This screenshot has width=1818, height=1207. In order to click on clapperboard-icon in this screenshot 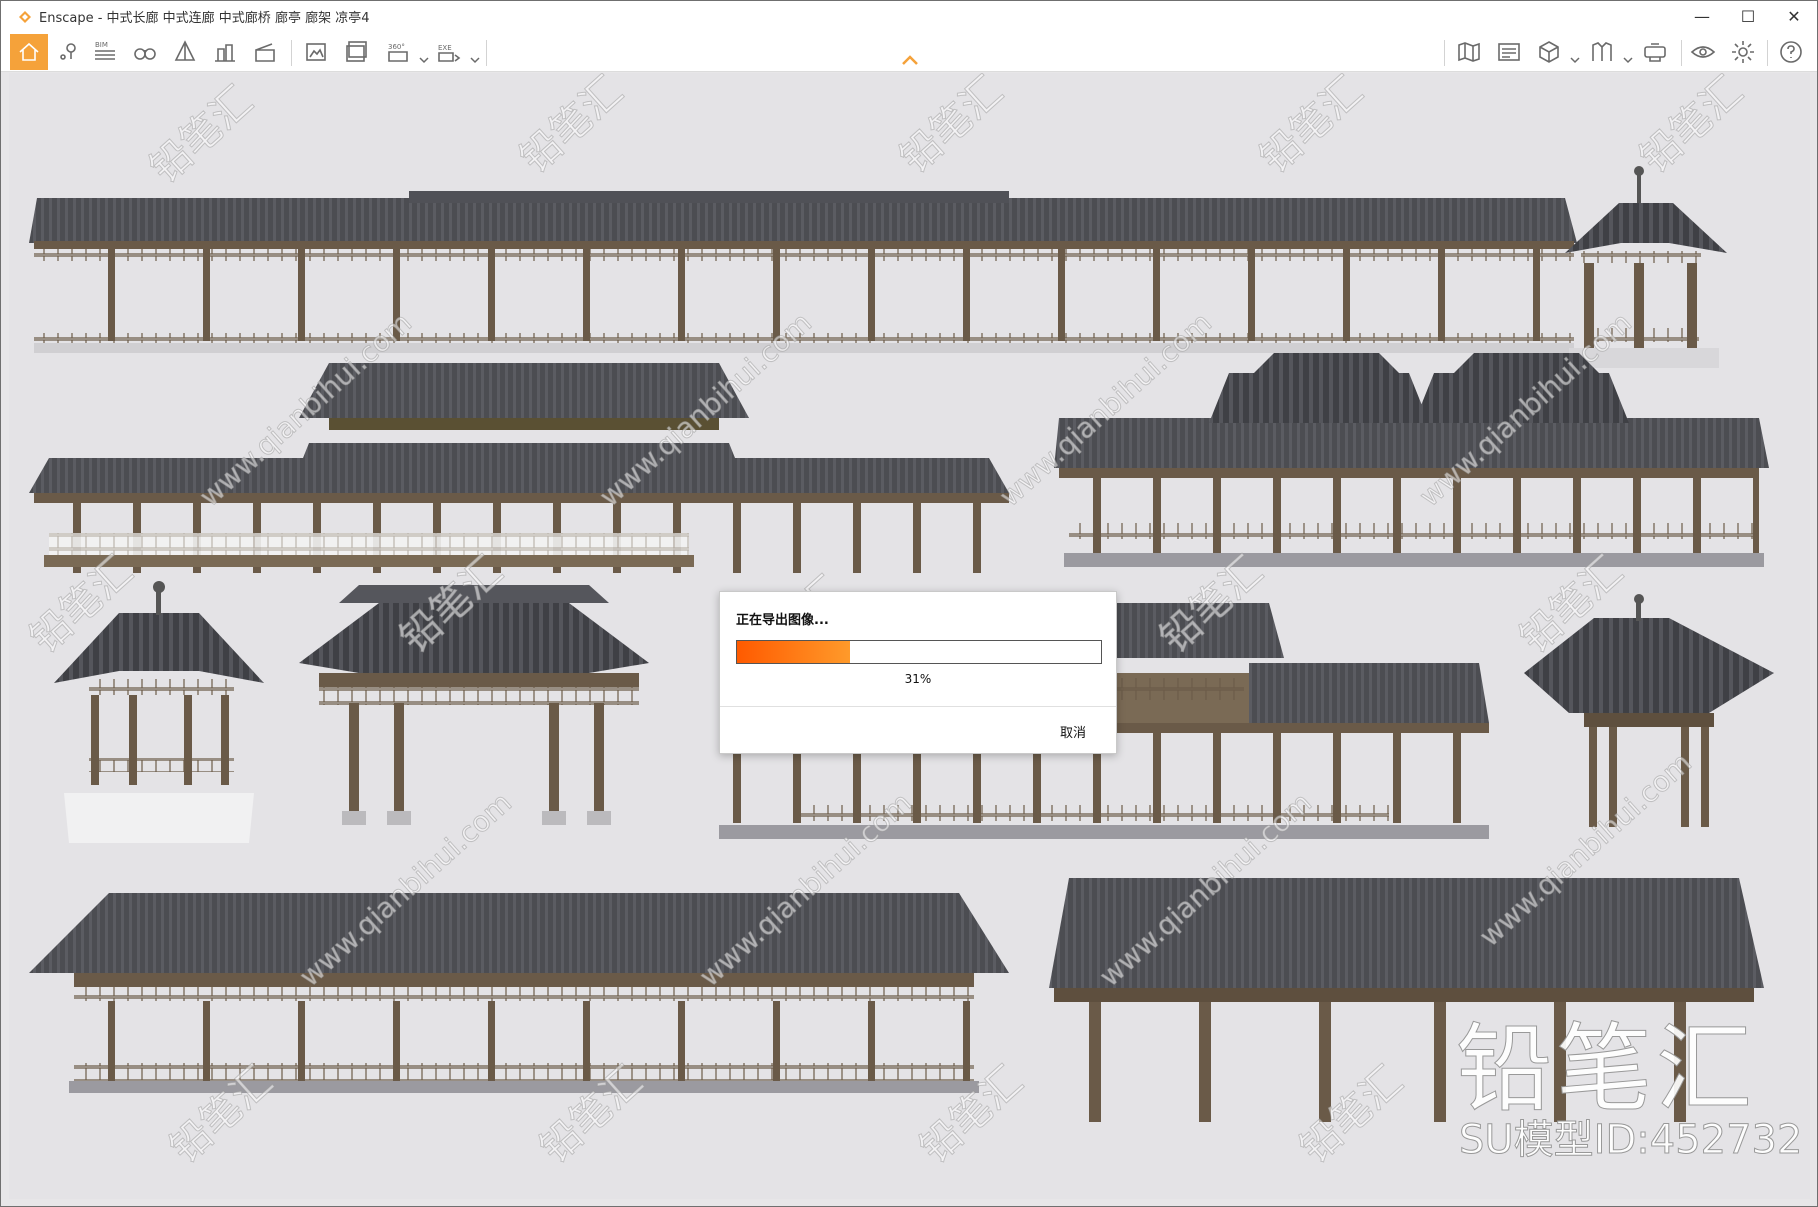, I will do `click(265, 52)`.